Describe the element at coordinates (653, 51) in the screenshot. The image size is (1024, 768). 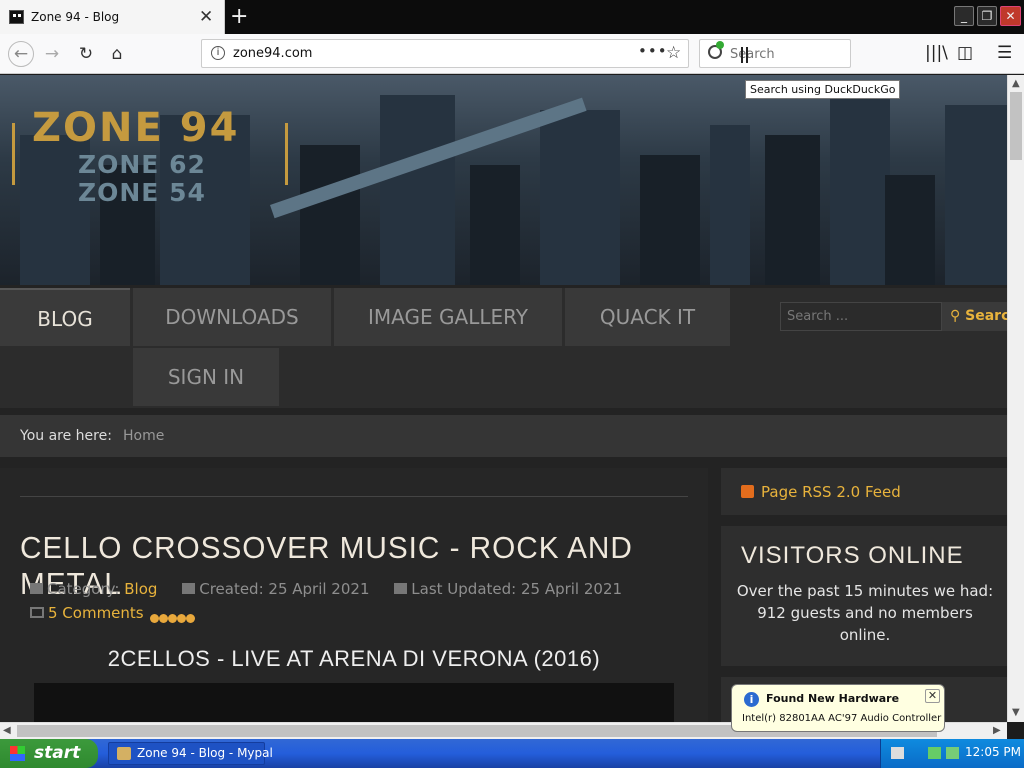
I see `page-actions-icon: •••` at that location.